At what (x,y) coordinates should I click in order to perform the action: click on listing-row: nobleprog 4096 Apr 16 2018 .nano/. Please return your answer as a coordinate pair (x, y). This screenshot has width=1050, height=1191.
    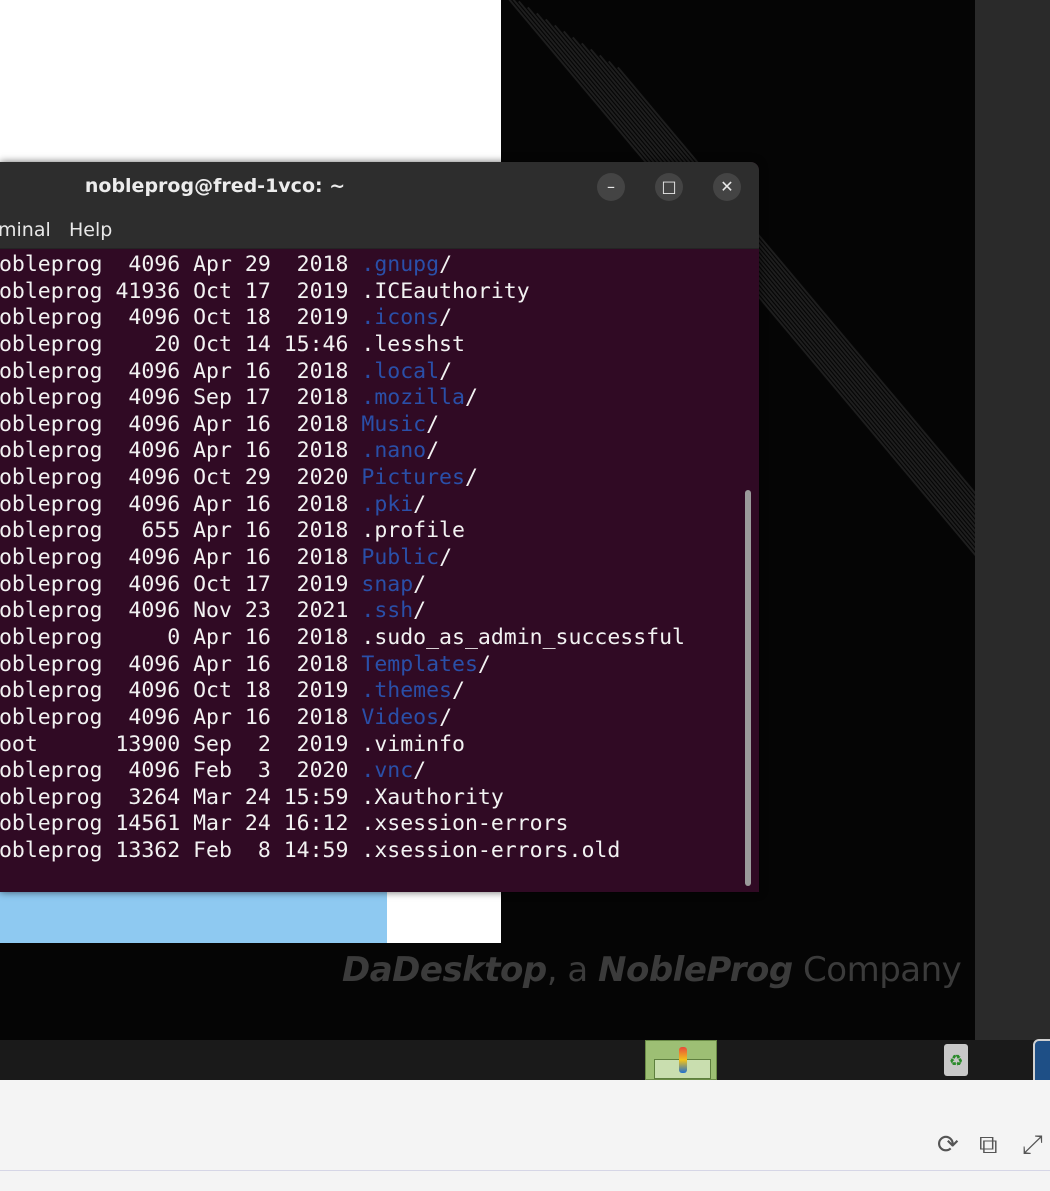
    Looking at the image, I should click on (342, 451).